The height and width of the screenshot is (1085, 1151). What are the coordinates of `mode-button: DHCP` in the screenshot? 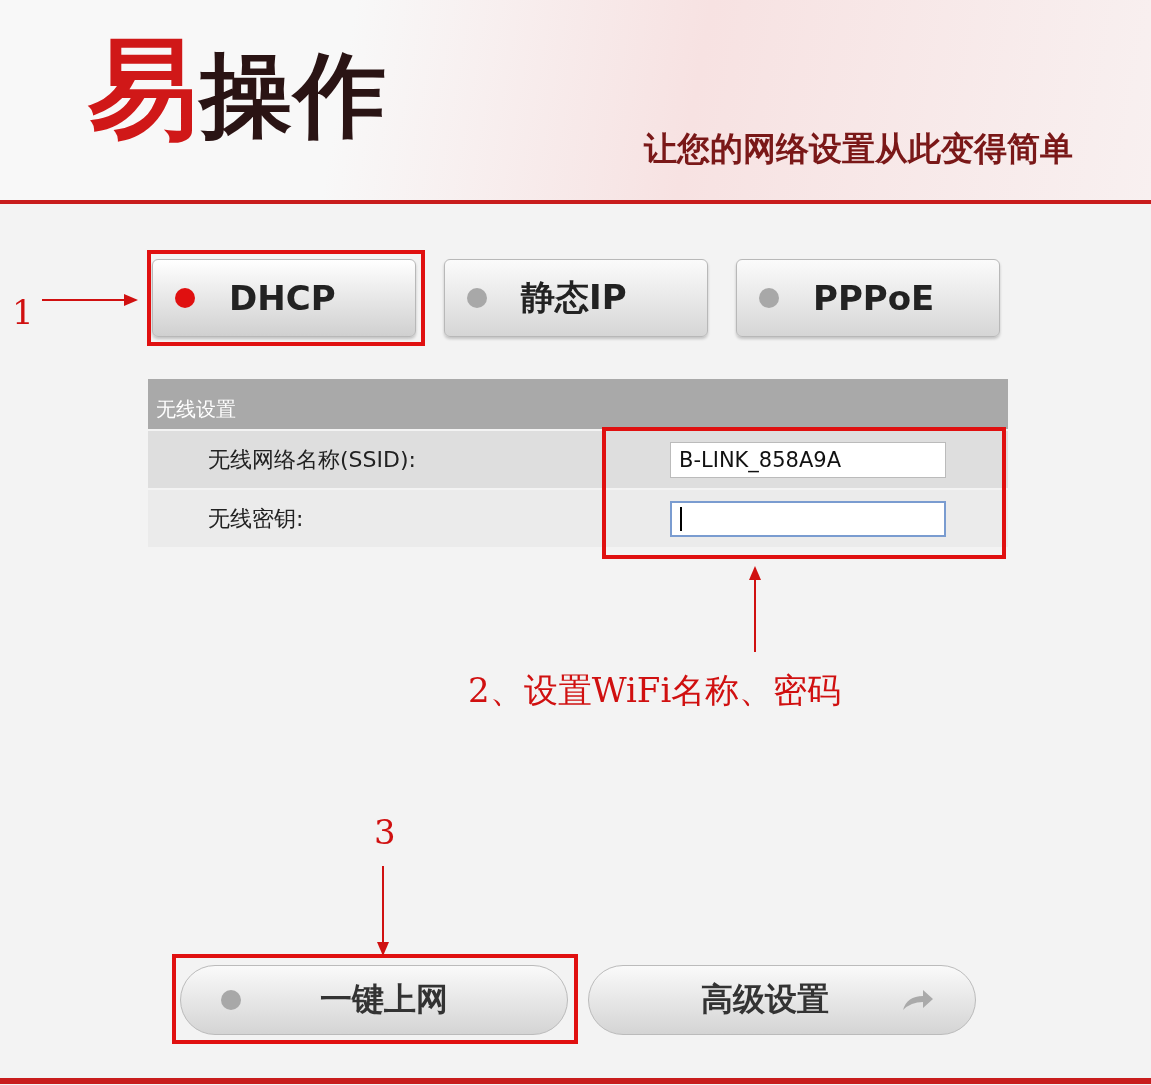 It's located at (284, 298).